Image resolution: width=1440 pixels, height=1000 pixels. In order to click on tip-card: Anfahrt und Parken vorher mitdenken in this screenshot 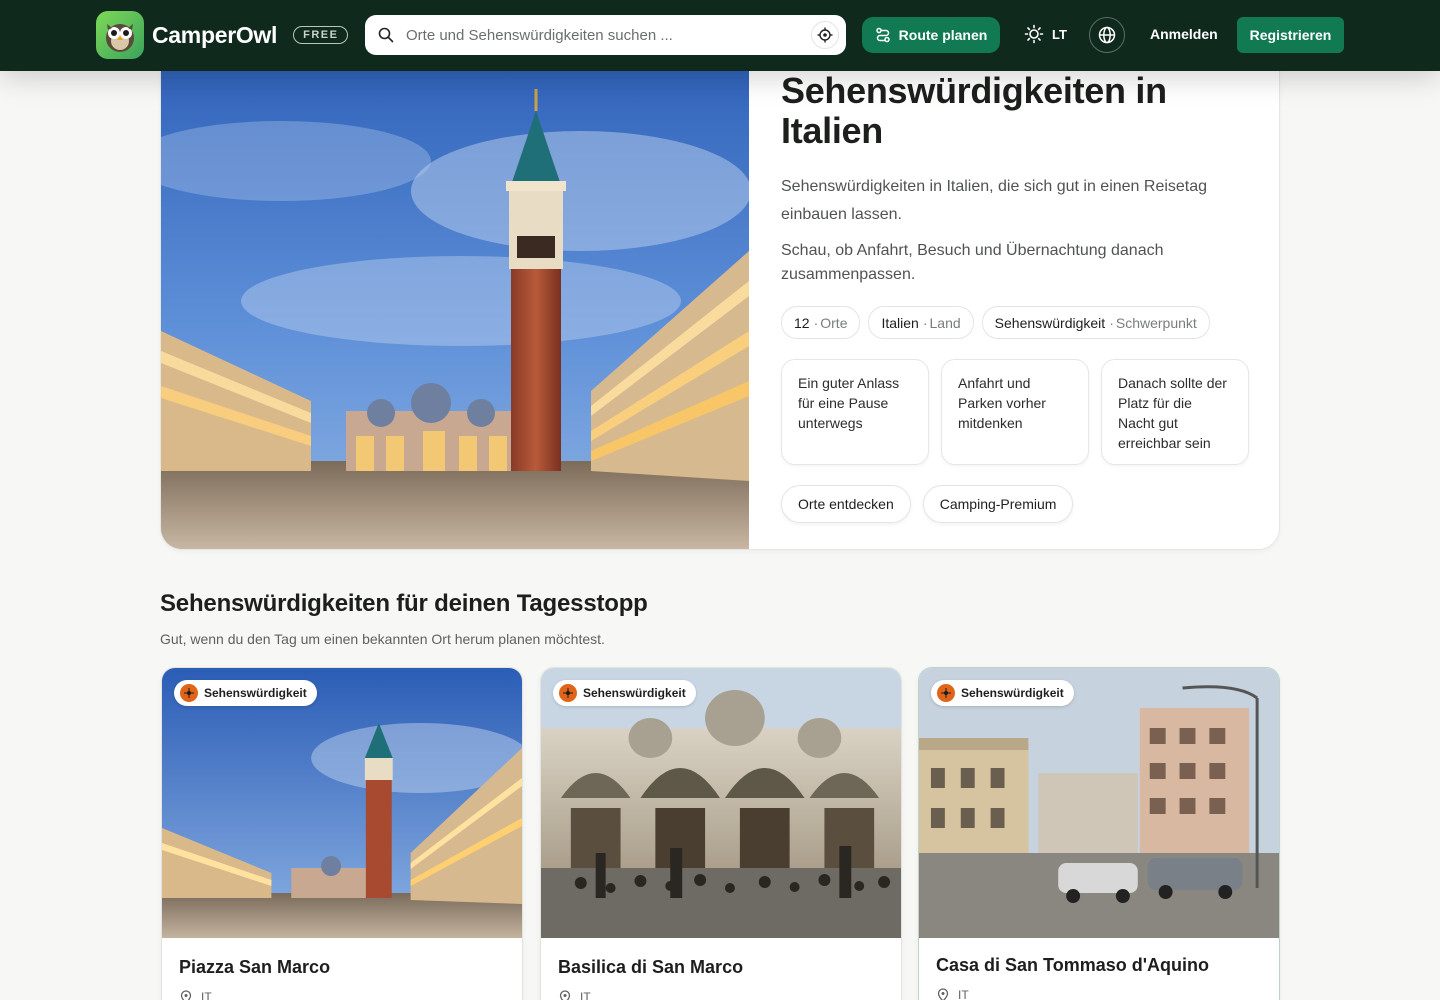, I will do `click(1015, 412)`.